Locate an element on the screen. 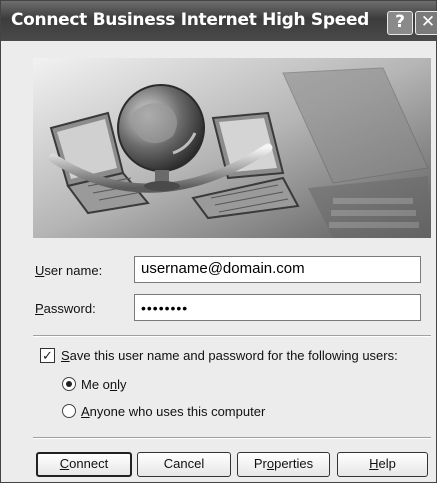 This screenshot has width=437, height=483. properties-button: Properties is located at coordinates (283, 464).